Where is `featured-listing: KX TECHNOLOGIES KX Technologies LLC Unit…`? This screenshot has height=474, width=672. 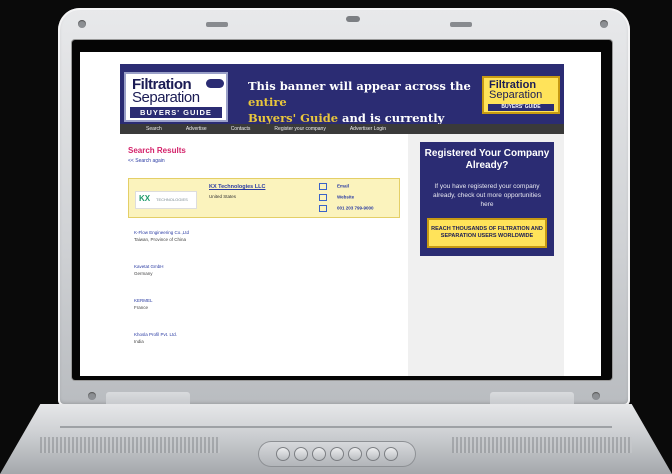
featured-listing: KX TECHNOLOGIES KX Technologies LLC Unit… is located at coordinates (264, 198).